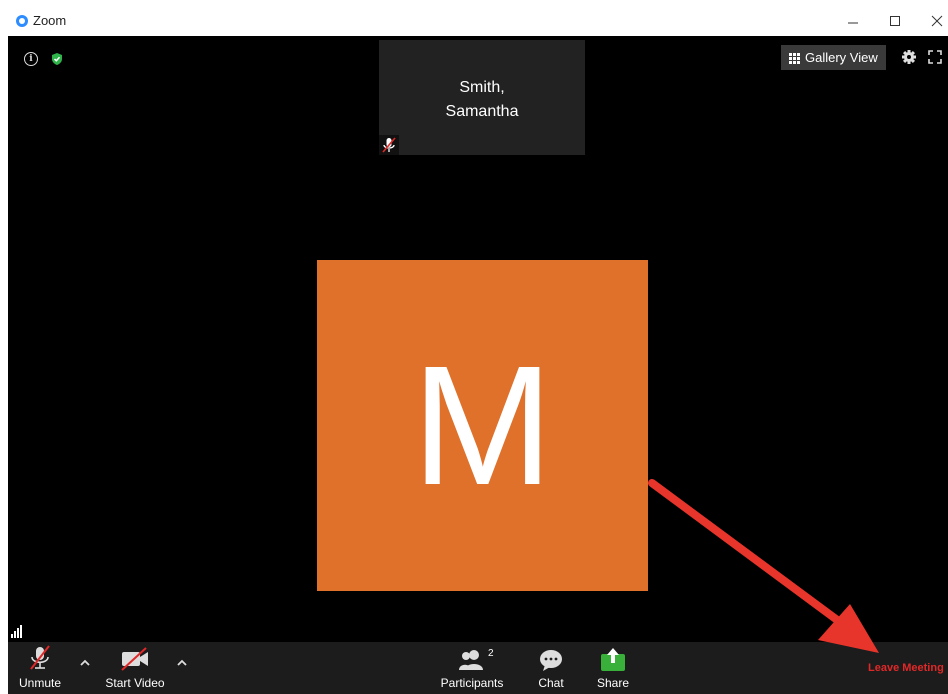 Image resolution: width=948 pixels, height=694 pixels. I want to click on avatar-initial: M, so click(482, 425).